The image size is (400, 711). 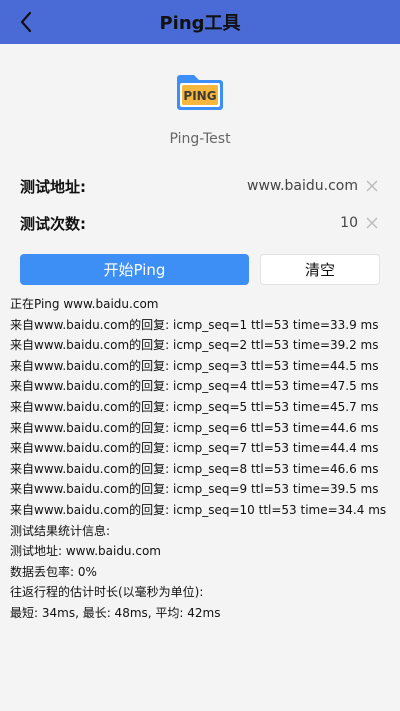 What do you see at coordinates (115, 612) in the screenshot?
I see `log-line: 最短: 34ms, 最长: 48ms, 平均: 42ms` at bounding box center [115, 612].